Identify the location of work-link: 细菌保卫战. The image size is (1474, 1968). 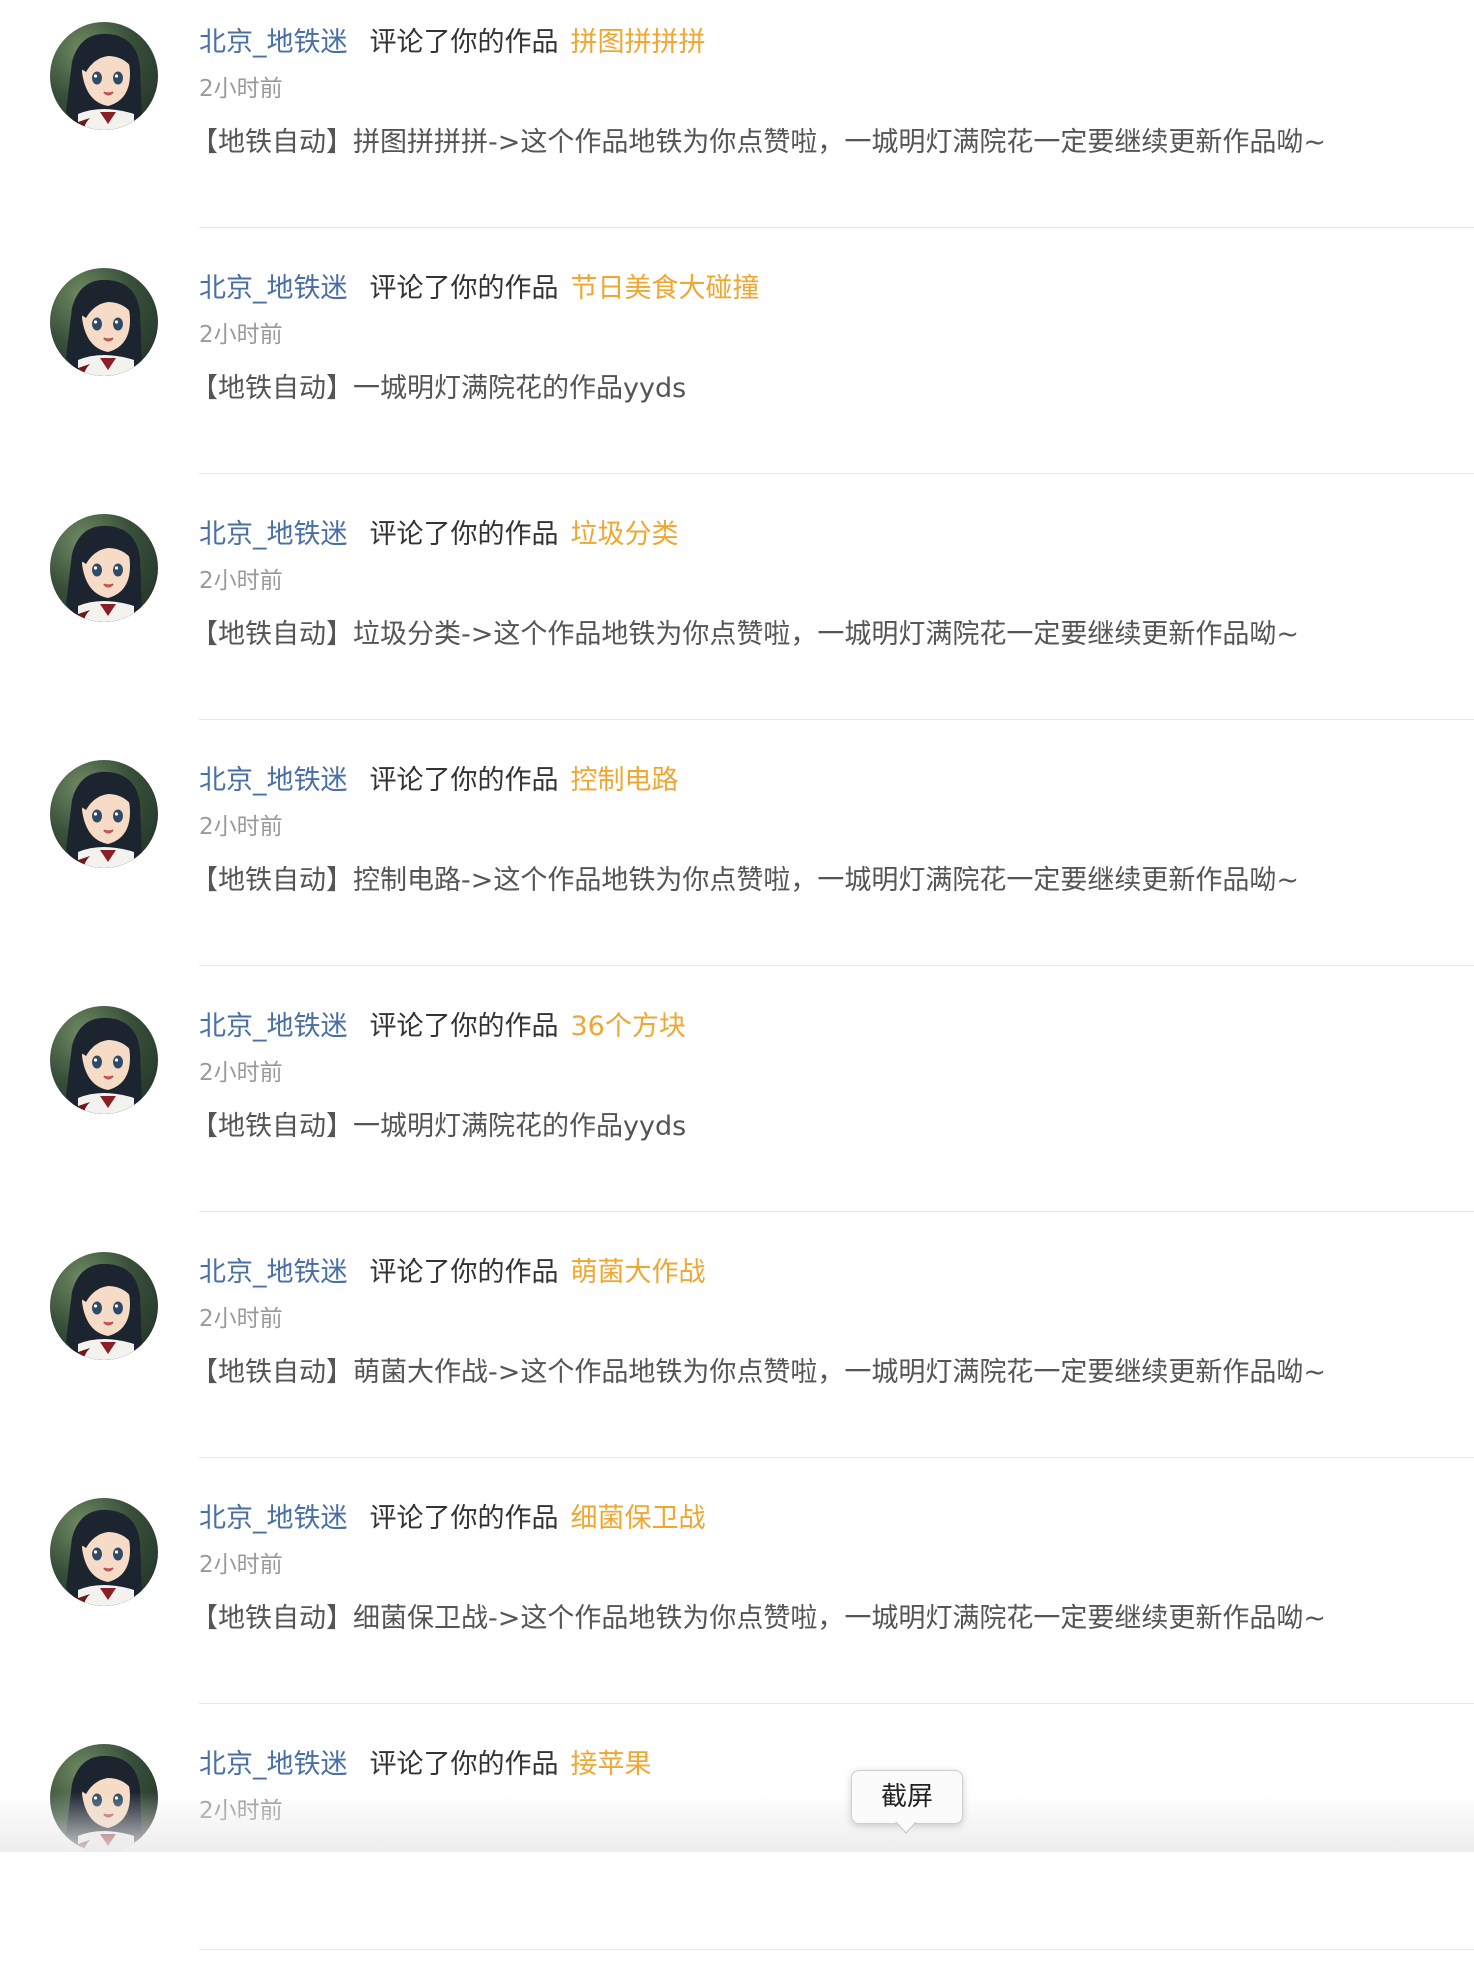
(638, 1518).